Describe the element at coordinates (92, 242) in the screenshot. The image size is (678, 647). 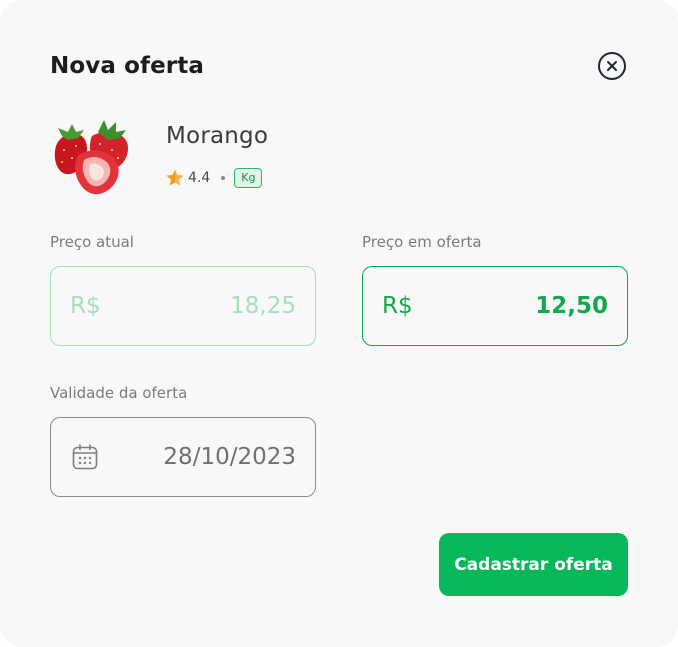
I see `current-price-label: Preço atual` at that location.